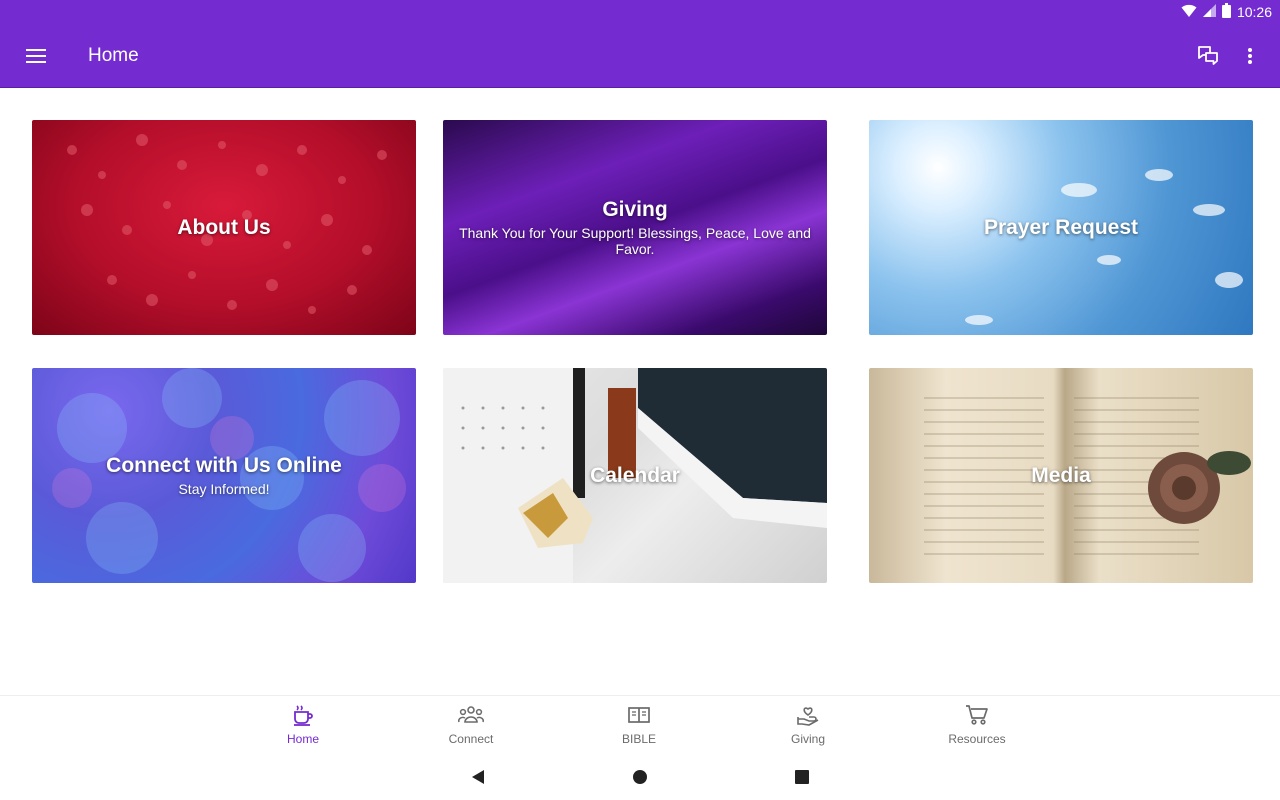 The image size is (1280, 800). I want to click on cell-signal-icon, so click(1209, 12).